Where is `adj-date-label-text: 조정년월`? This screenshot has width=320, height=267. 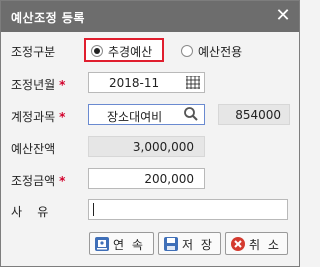
adj-date-label-text: 조정년월 is located at coordinates (33, 85).